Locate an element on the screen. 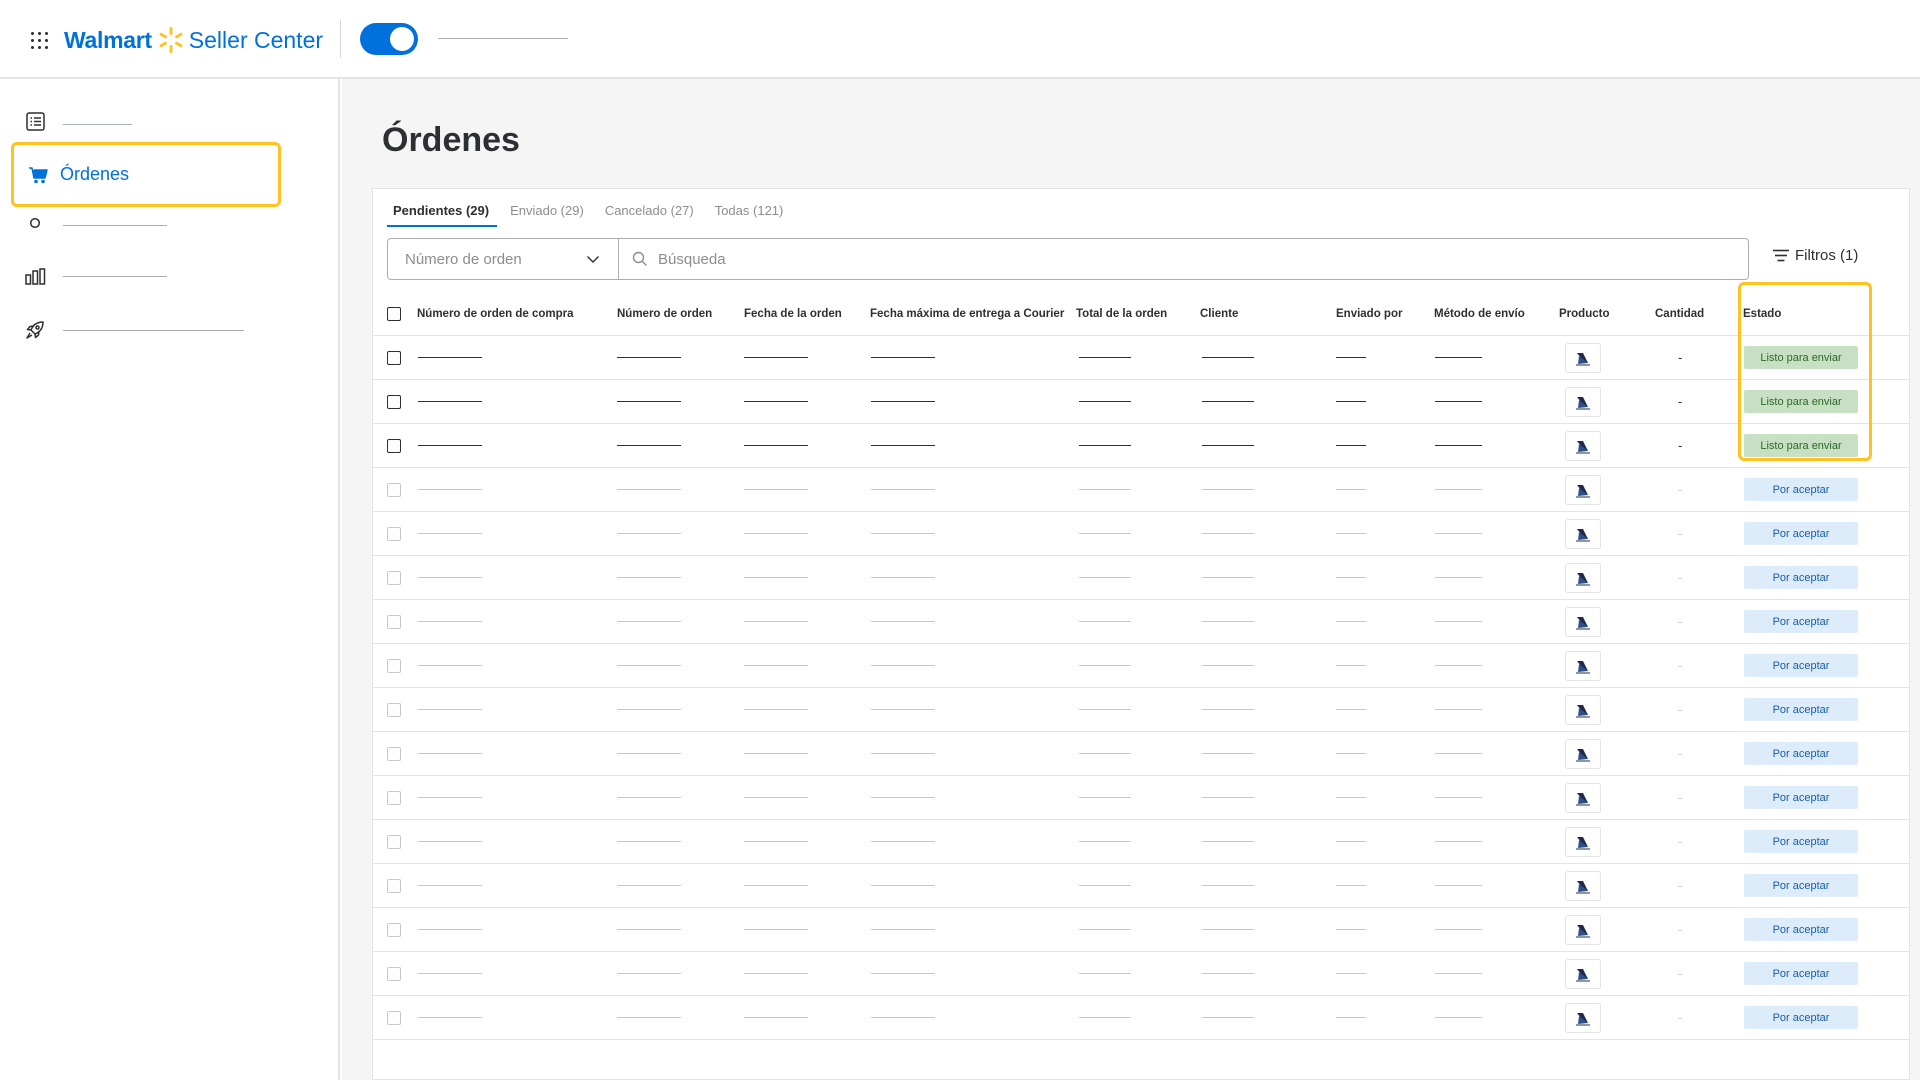 The image size is (1920, 1080). column-header: Cantidad is located at coordinates (1679, 314).